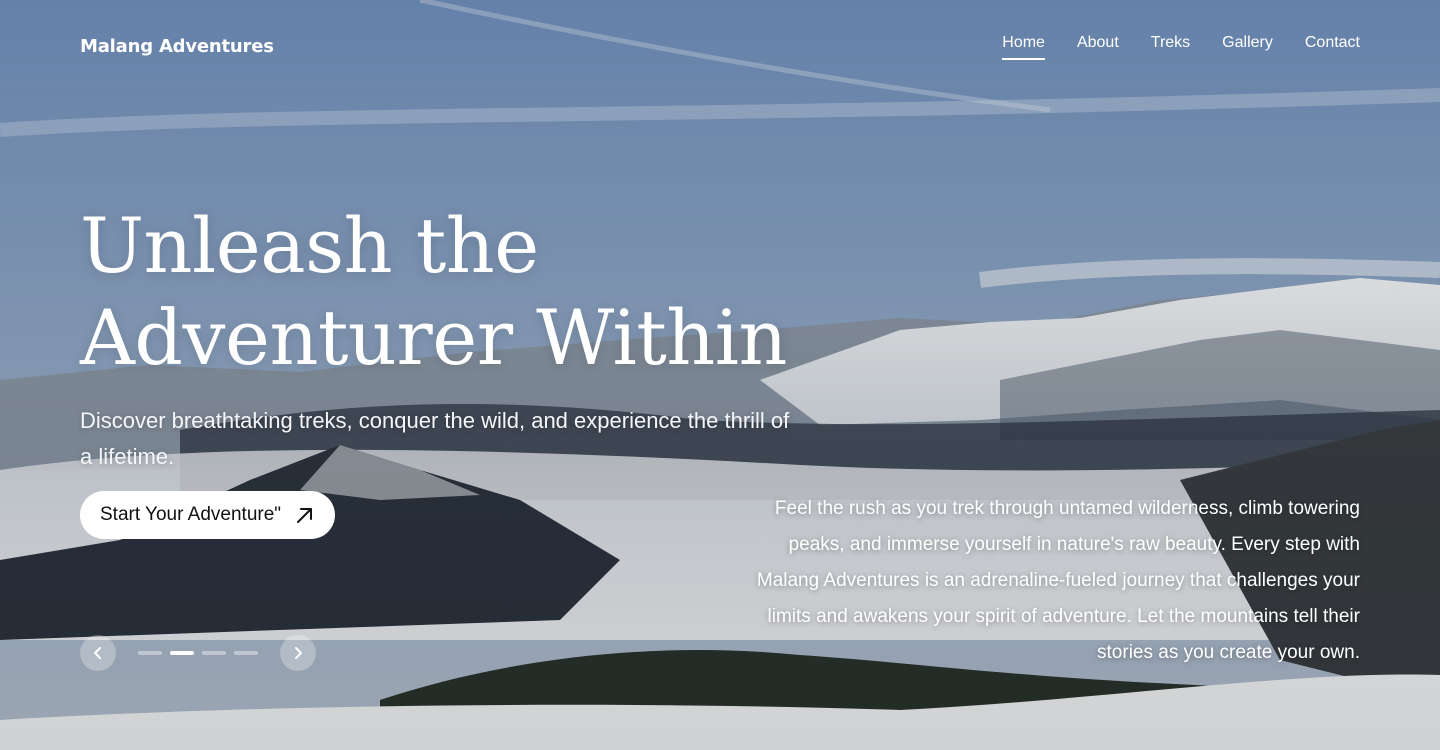 The width and height of the screenshot is (1440, 750). I want to click on slide-indicators, so click(198, 653).